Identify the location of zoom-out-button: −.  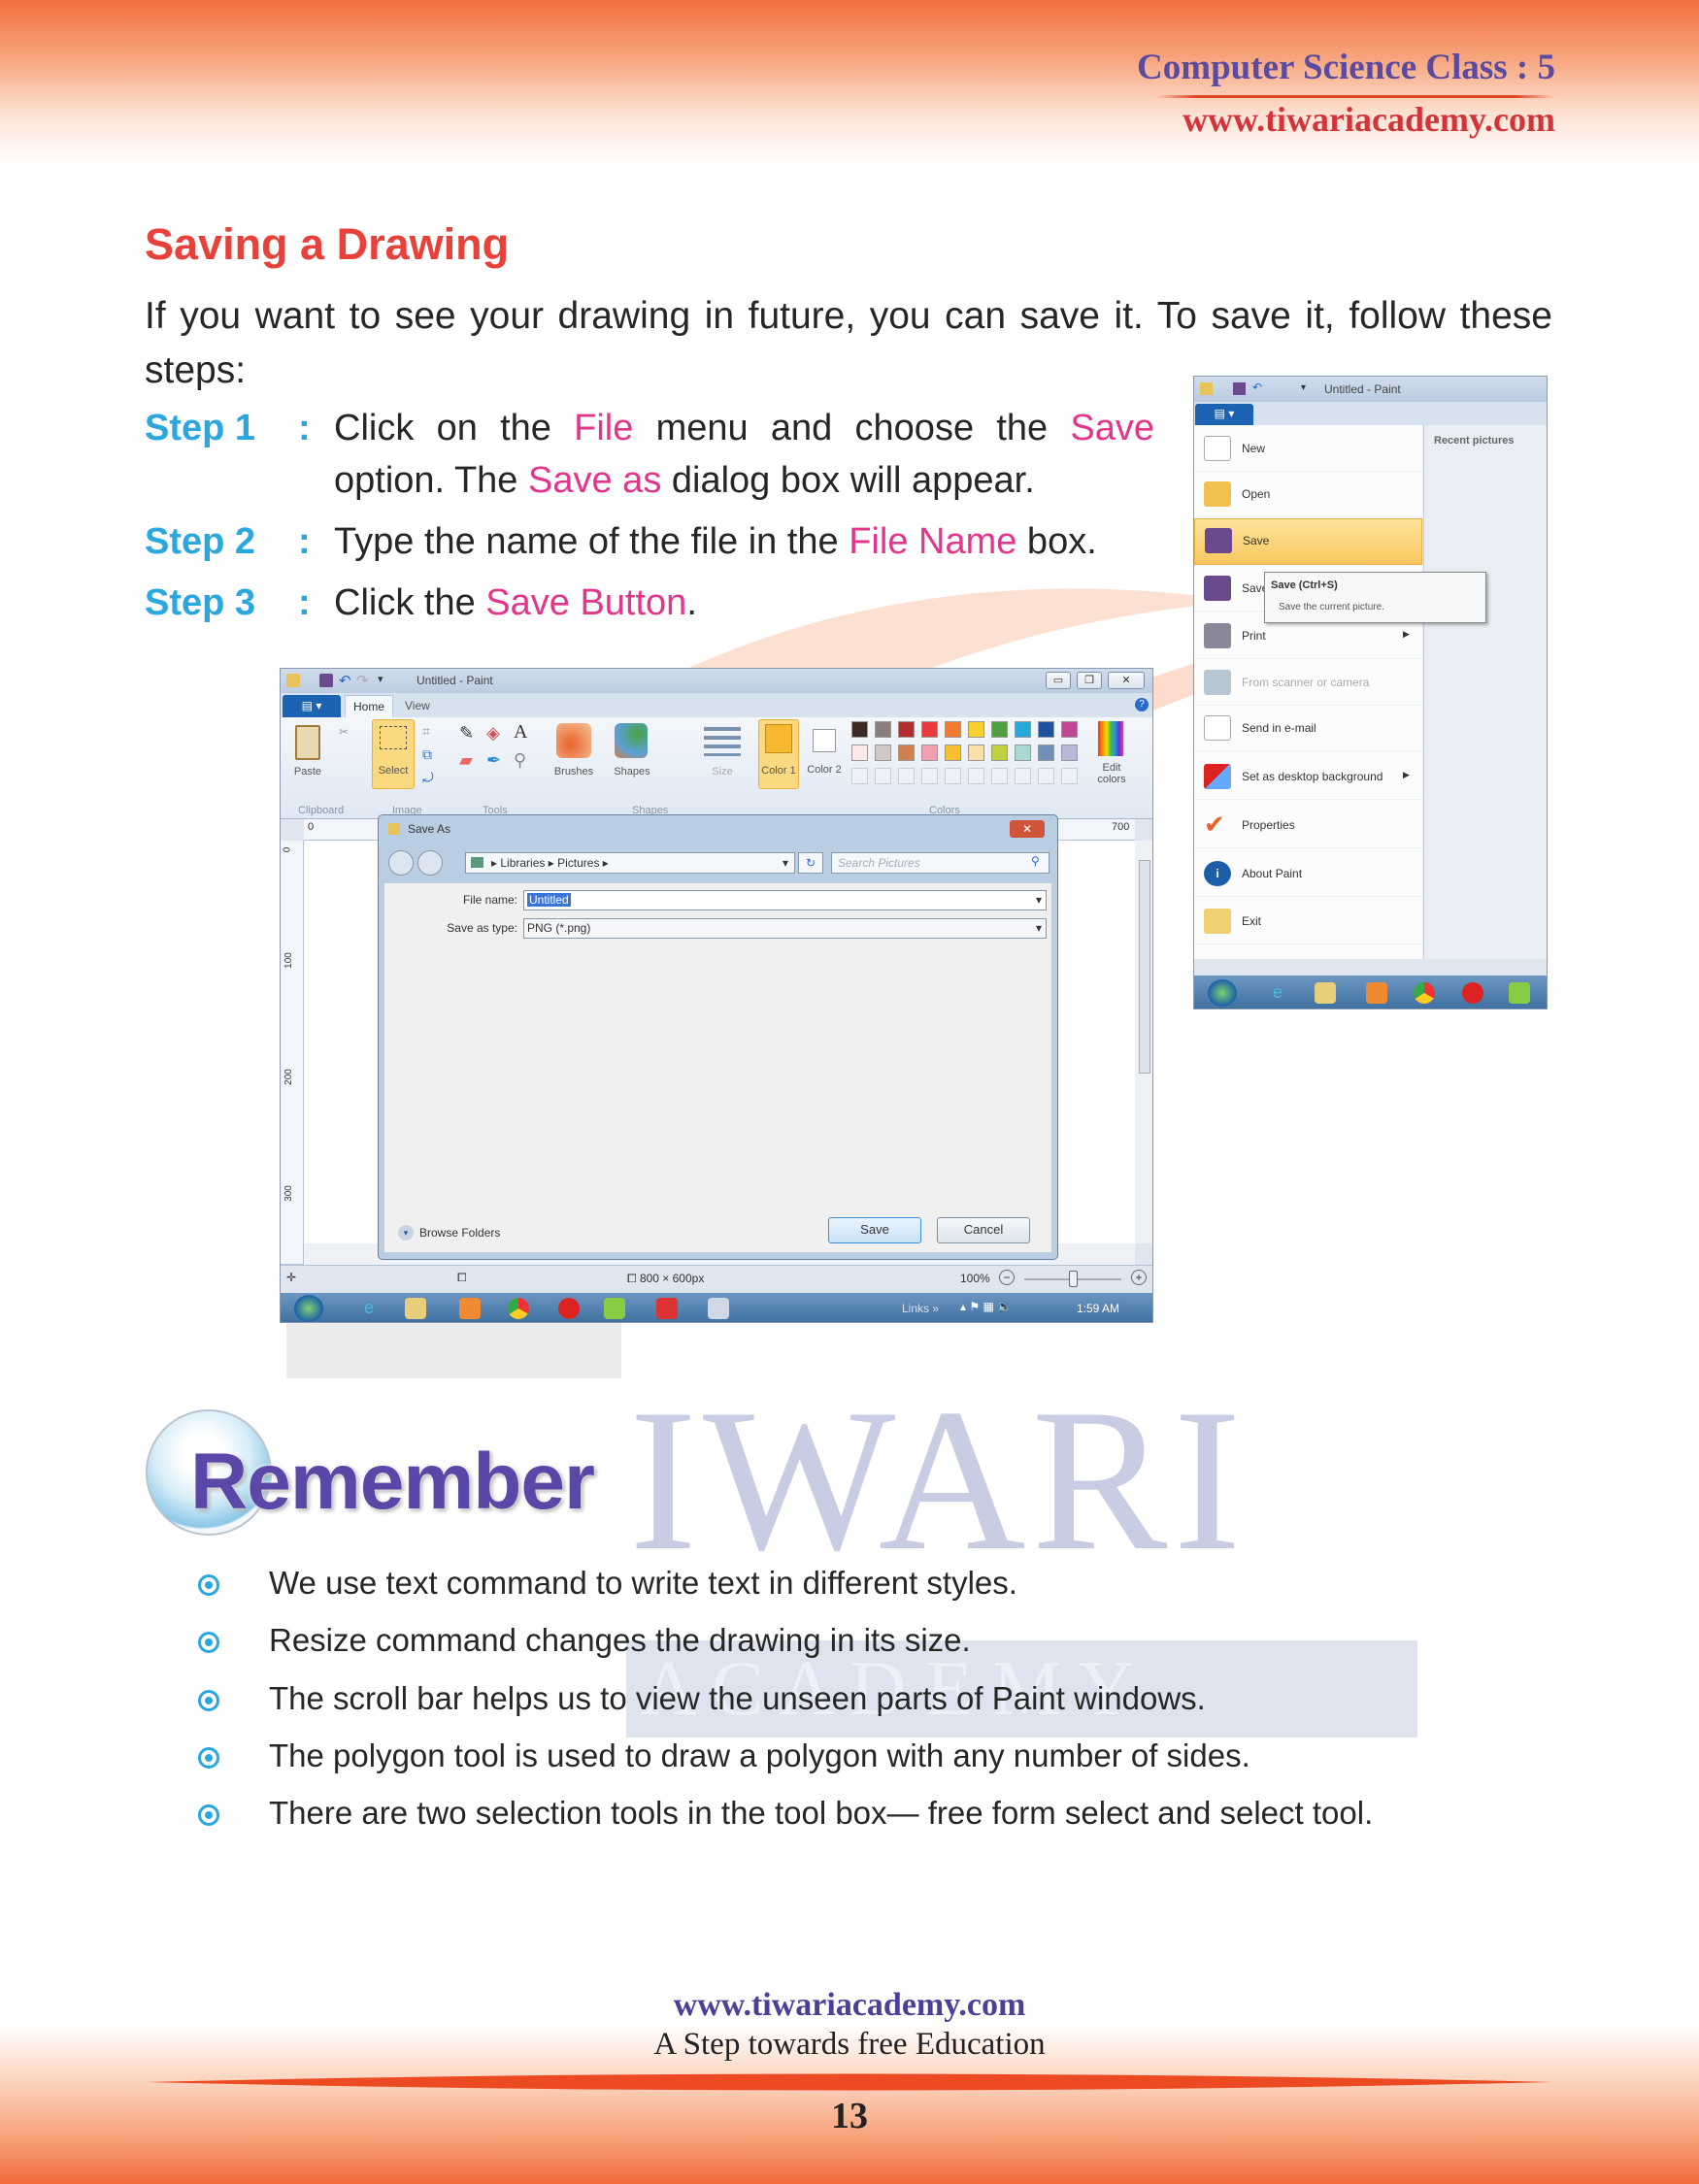
(1007, 1277).